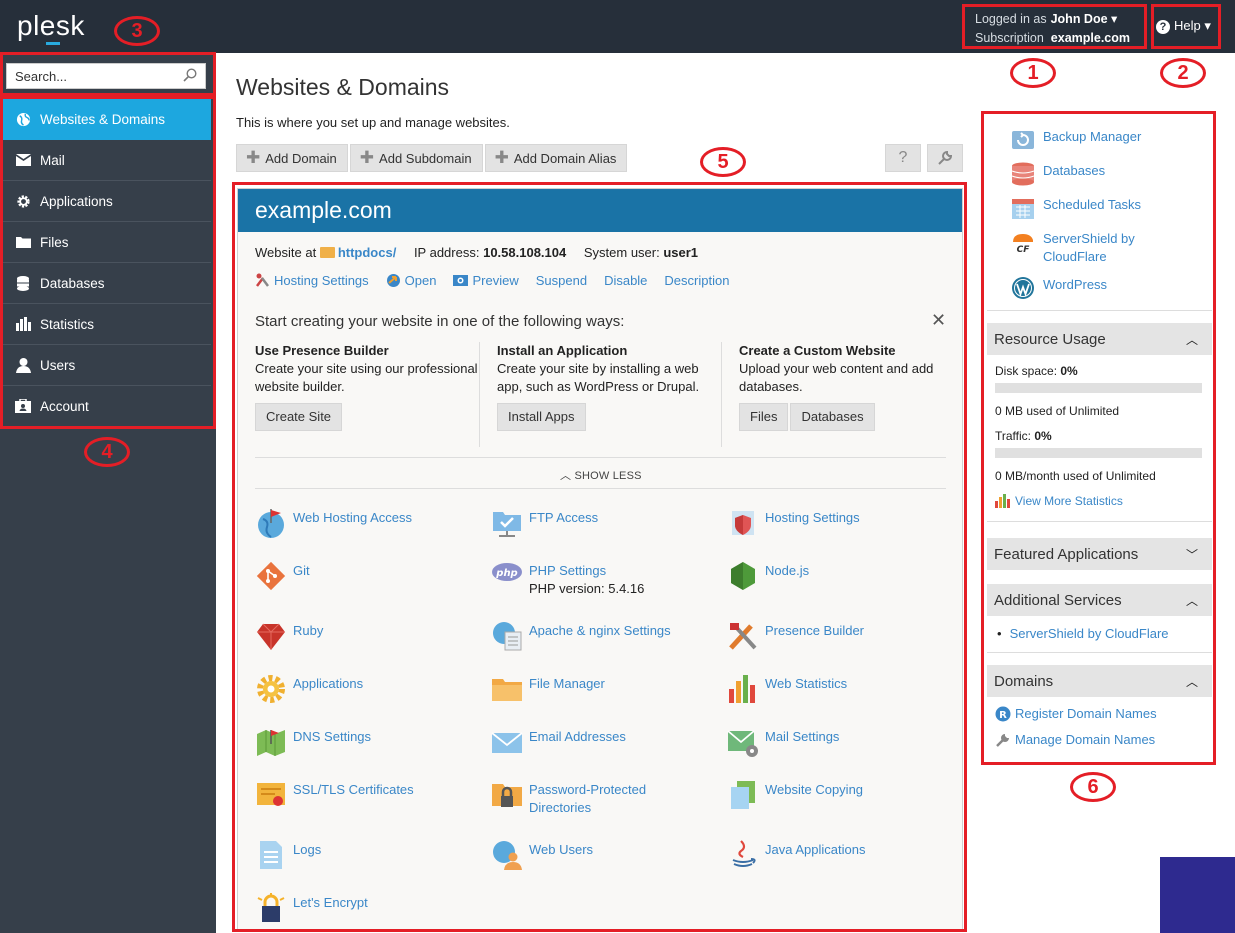 Image resolution: width=1235 pixels, height=933 pixels. What do you see at coordinates (1093, 787) in the screenshot?
I see `annotation-label-6: 6` at bounding box center [1093, 787].